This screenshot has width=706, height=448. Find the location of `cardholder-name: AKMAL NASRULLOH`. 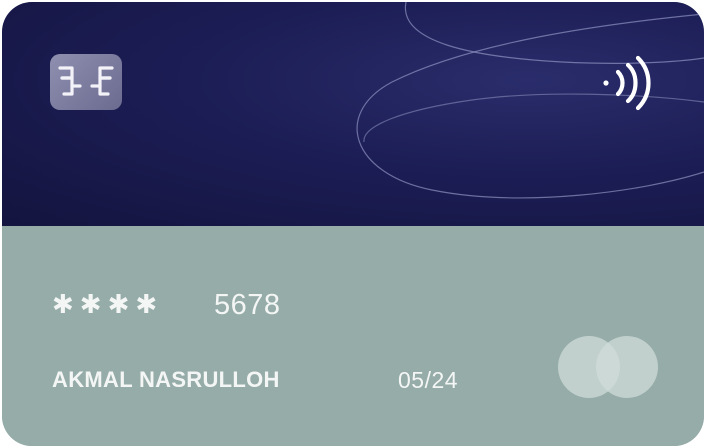

cardholder-name: AKMAL NASRULLOH is located at coordinates (166, 379).